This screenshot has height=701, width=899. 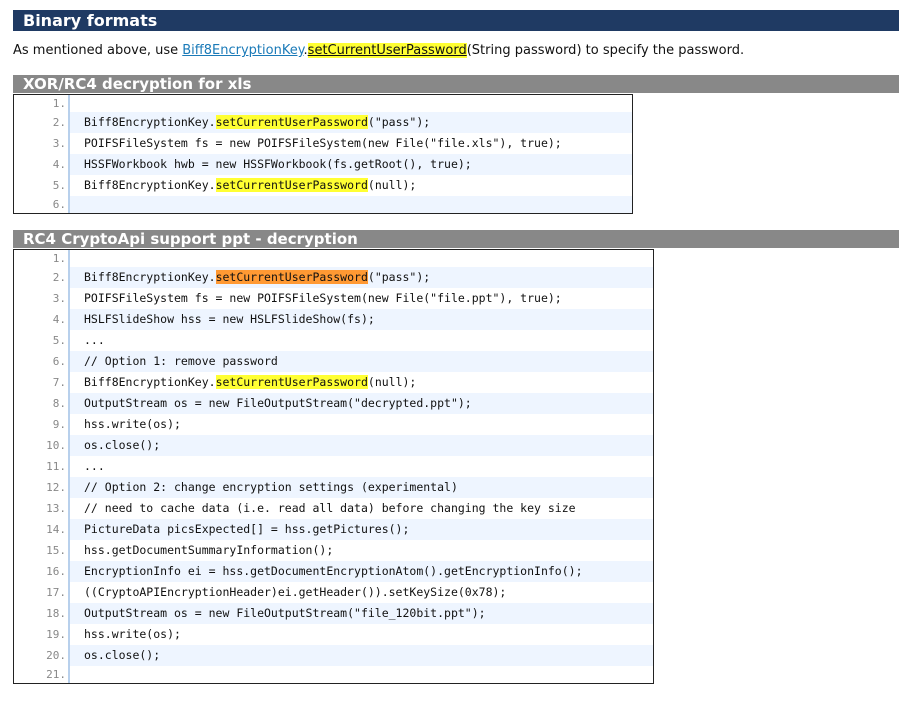 What do you see at coordinates (42, 403) in the screenshot?
I see `line-number: 8.` at bounding box center [42, 403].